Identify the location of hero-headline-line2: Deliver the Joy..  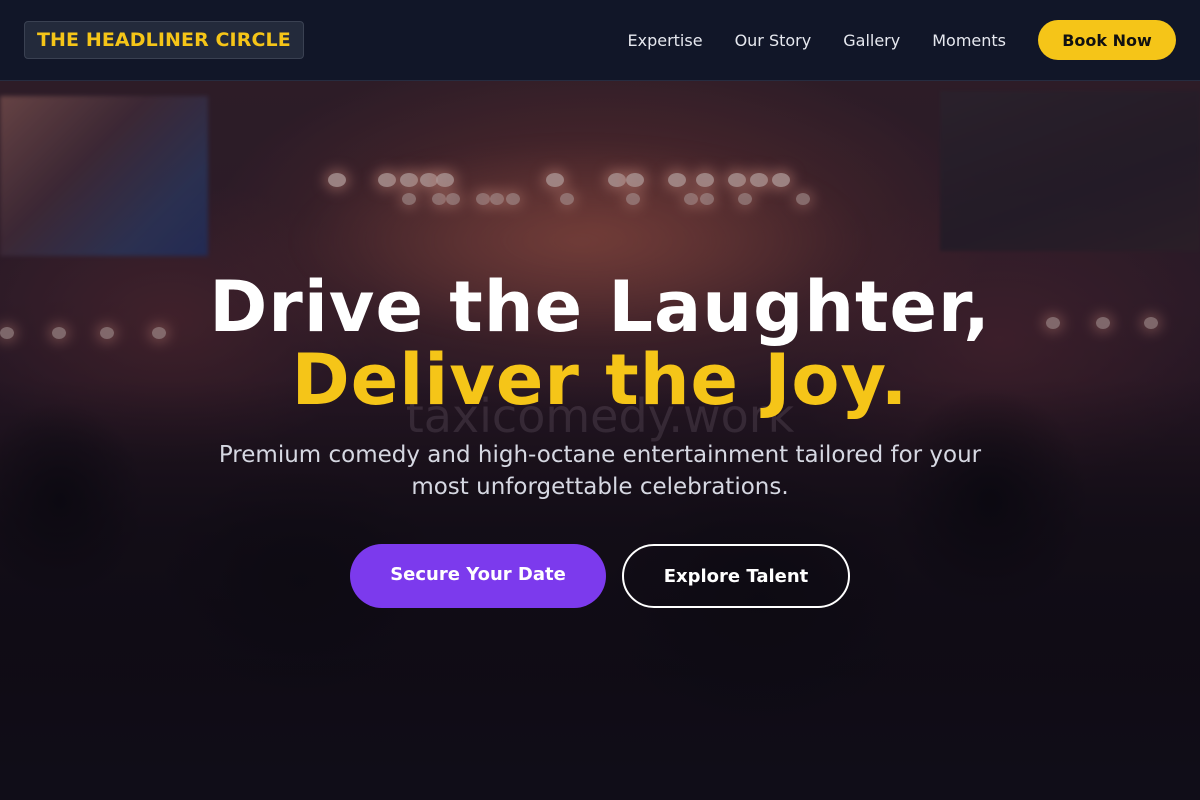
(600, 380).